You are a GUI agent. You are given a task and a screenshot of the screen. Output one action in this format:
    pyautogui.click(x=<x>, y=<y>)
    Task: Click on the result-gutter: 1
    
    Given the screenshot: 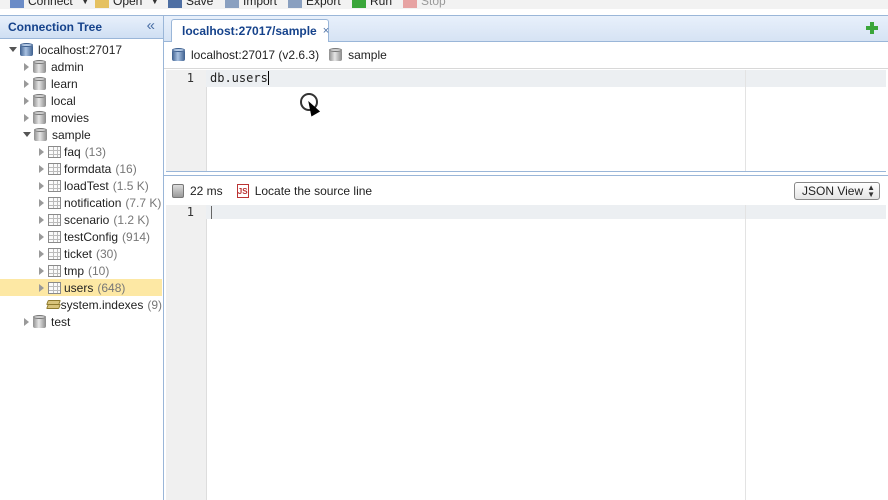 What is the action you would take?
    pyautogui.click(x=186, y=352)
    